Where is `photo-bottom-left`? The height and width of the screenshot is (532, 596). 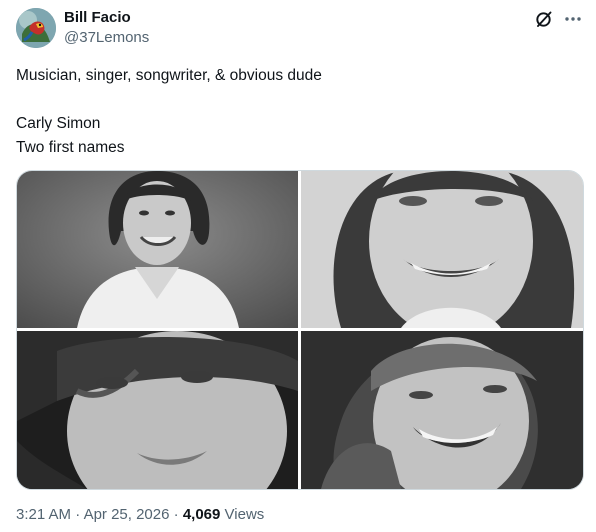
photo-bottom-left is located at coordinates (157, 410).